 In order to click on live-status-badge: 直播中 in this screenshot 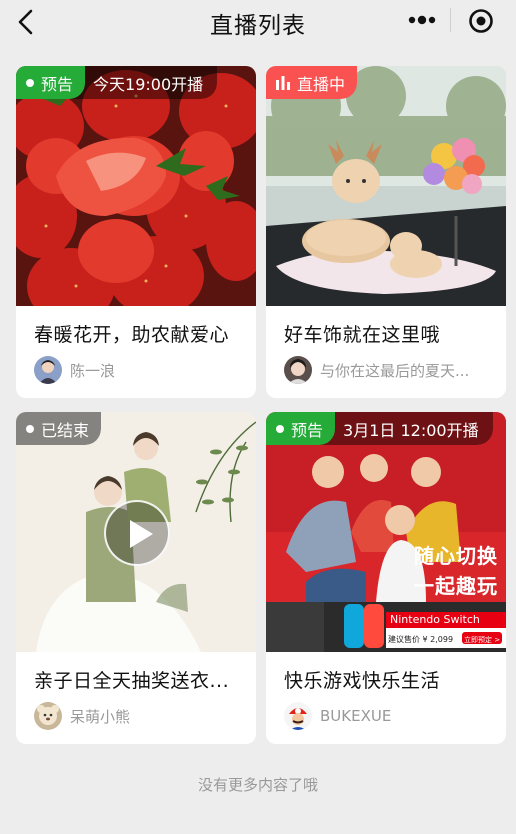, I will do `click(312, 82)`.